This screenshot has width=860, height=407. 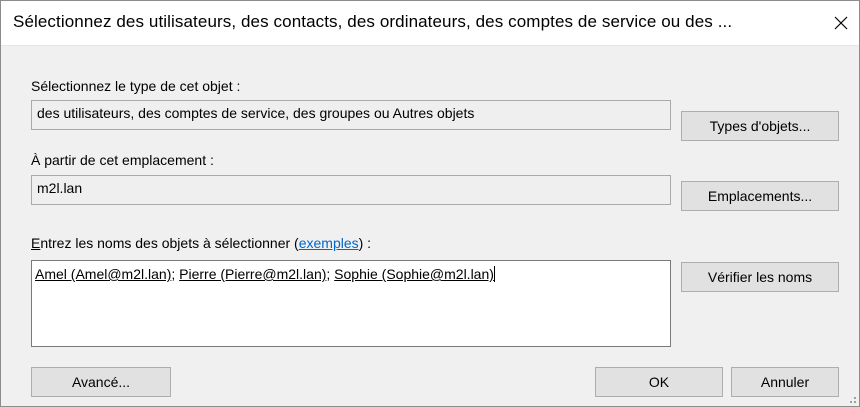 What do you see at coordinates (122, 160) in the screenshot?
I see `location-label: À partir de cet emplacement :` at bounding box center [122, 160].